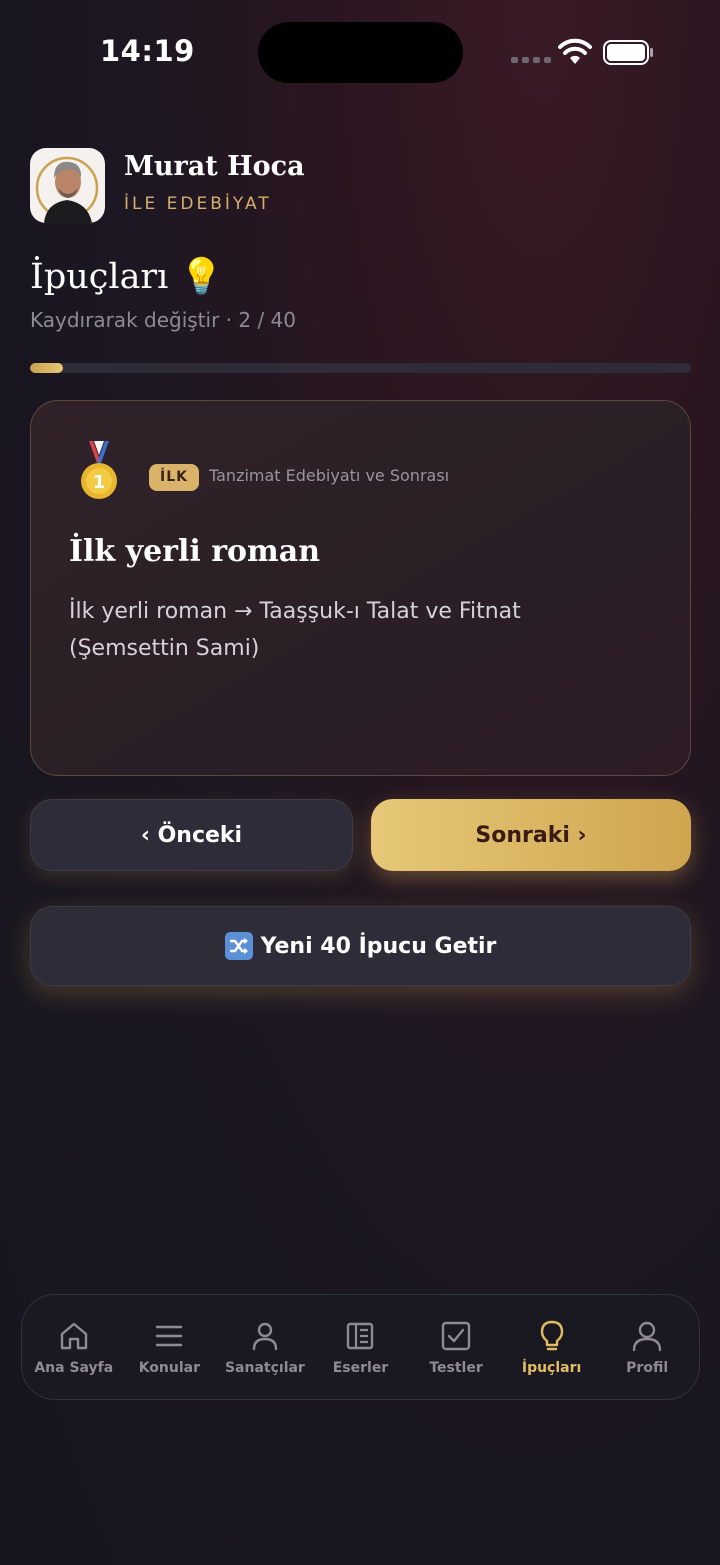 This screenshot has height=1565, width=720. I want to click on profile-icon, so click(647, 1336).